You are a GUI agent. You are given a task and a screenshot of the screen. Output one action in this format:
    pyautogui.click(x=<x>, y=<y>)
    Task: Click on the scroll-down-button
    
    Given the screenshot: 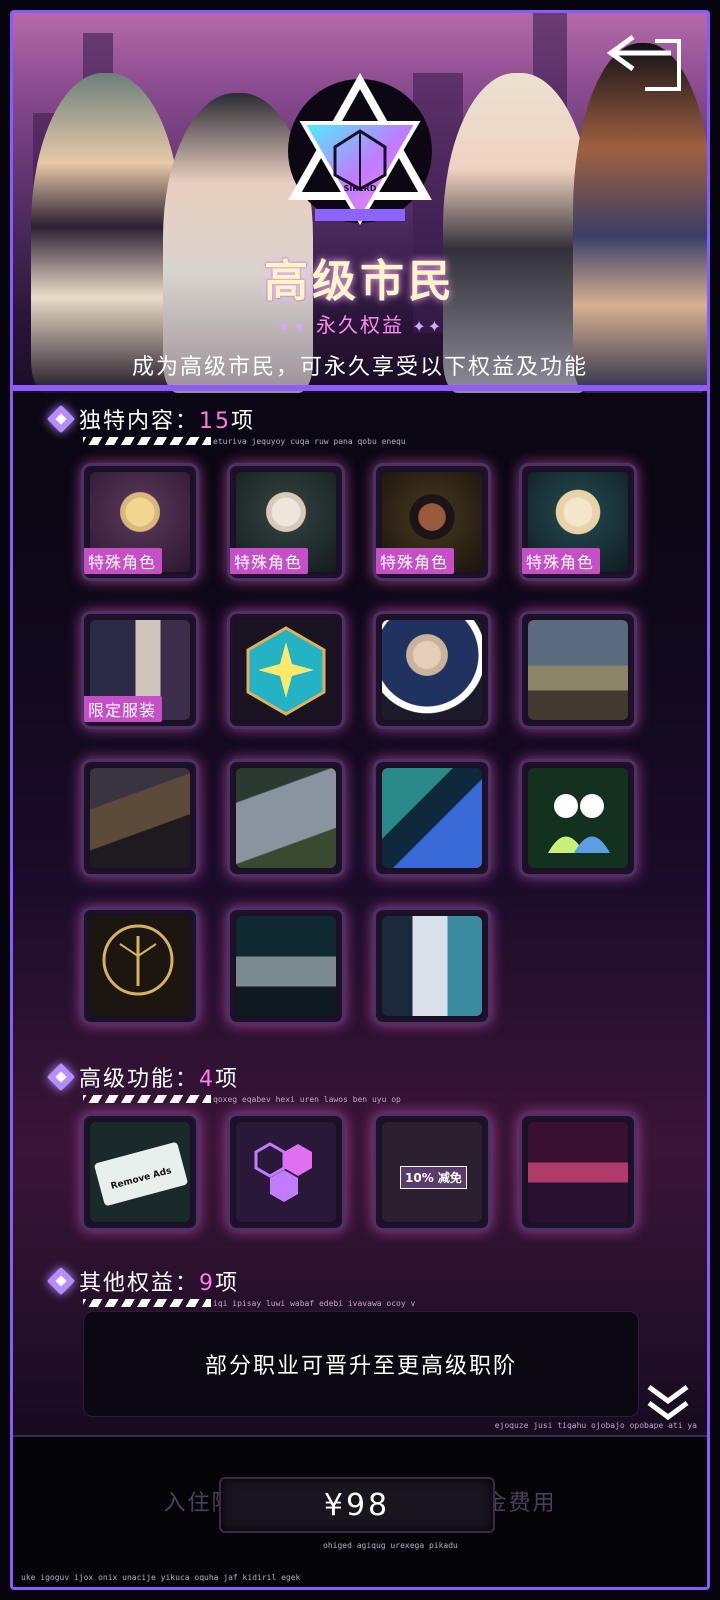 What is the action you would take?
    pyautogui.click(x=668, y=1403)
    